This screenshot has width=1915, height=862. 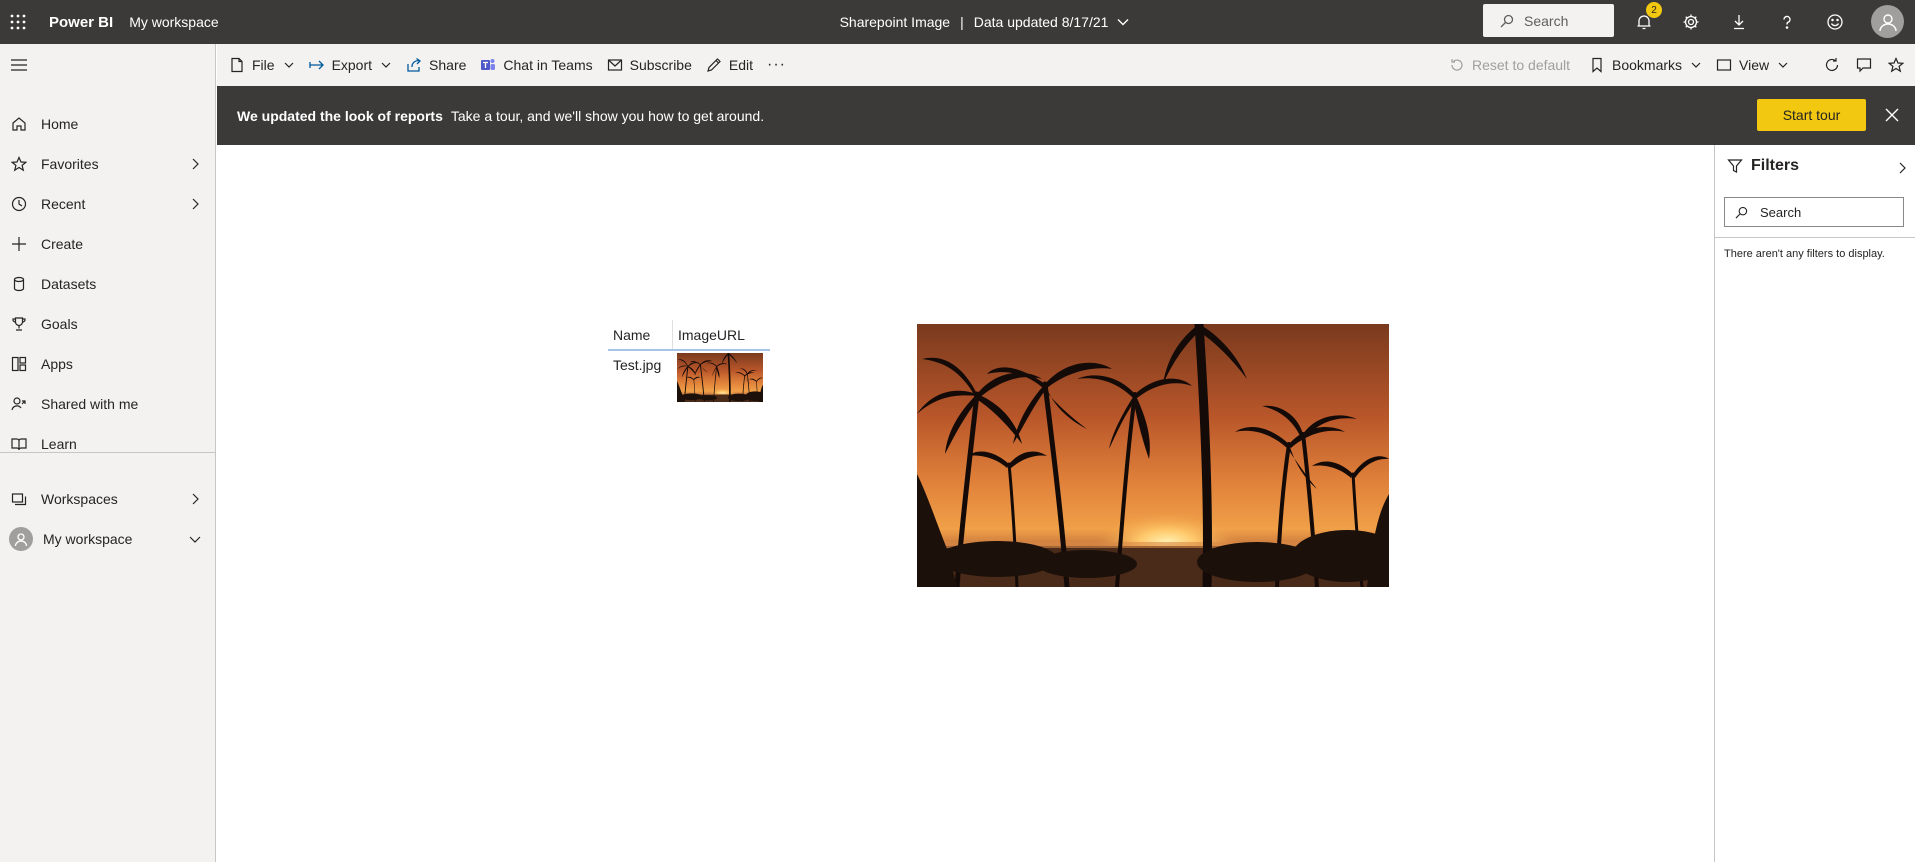 I want to click on brand-name: Power BI, so click(x=81, y=22).